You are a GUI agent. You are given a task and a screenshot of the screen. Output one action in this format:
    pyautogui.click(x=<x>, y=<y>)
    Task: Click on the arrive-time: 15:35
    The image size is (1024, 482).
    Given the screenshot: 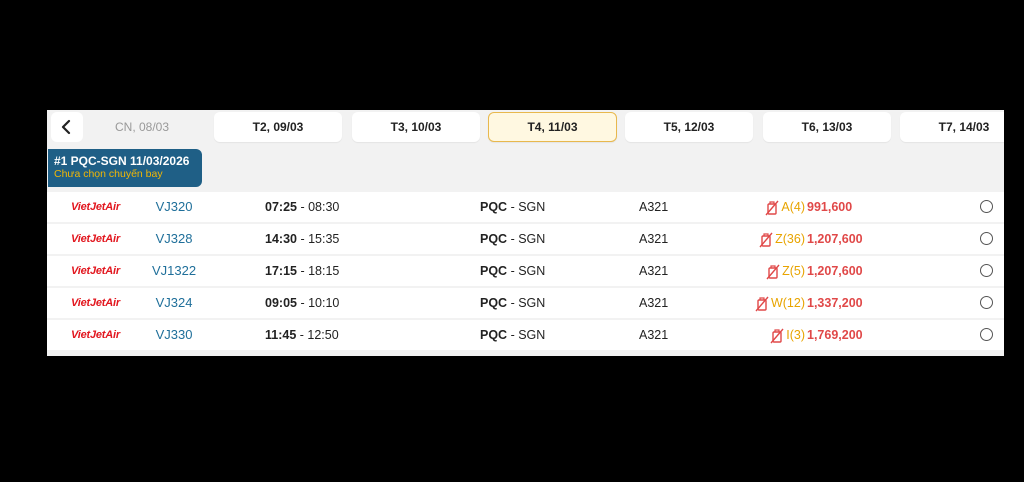 What is the action you would take?
    pyautogui.click(x=324, y=239)
    